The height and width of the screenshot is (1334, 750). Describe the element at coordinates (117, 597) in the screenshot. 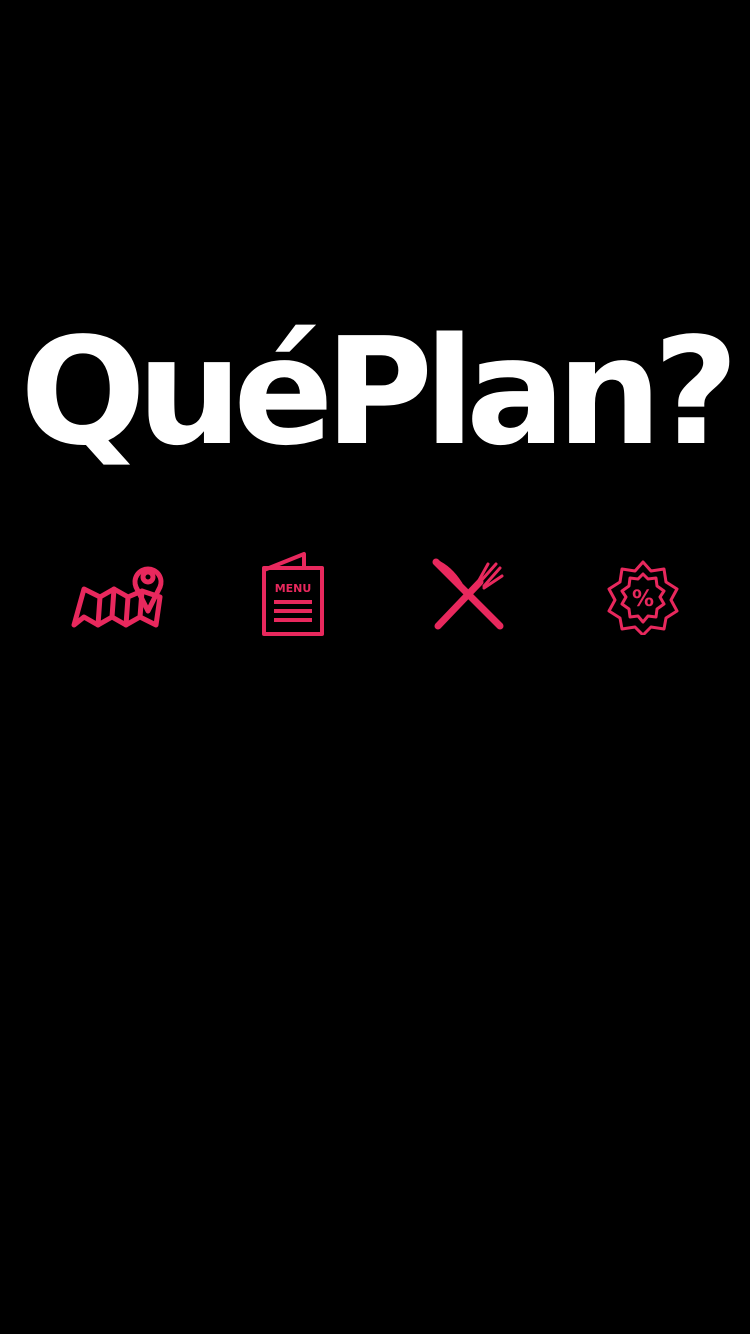

I see `map-pin-icon` at that location.